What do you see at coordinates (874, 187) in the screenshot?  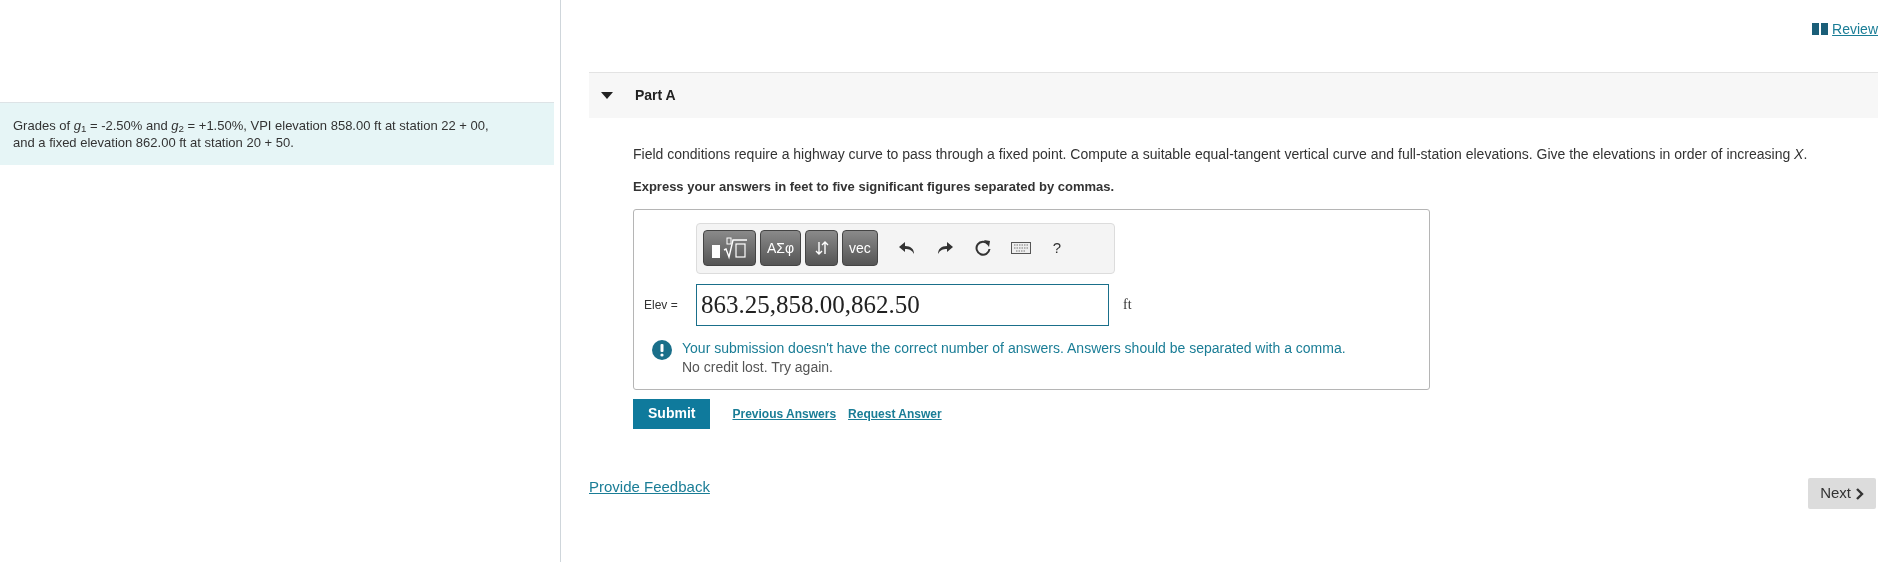 I see `requirement-text: Express your answers in feet to five significant figures separated by commas.` at bounding box center [874, 187].